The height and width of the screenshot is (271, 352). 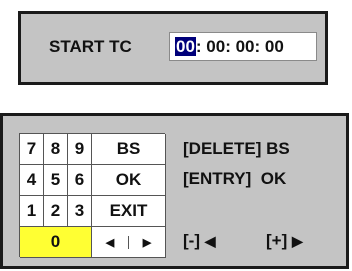 What do you see at coordinates (80, 149) in the screenshot?
I see `key-9: 9` at bounding box center [80, 149].